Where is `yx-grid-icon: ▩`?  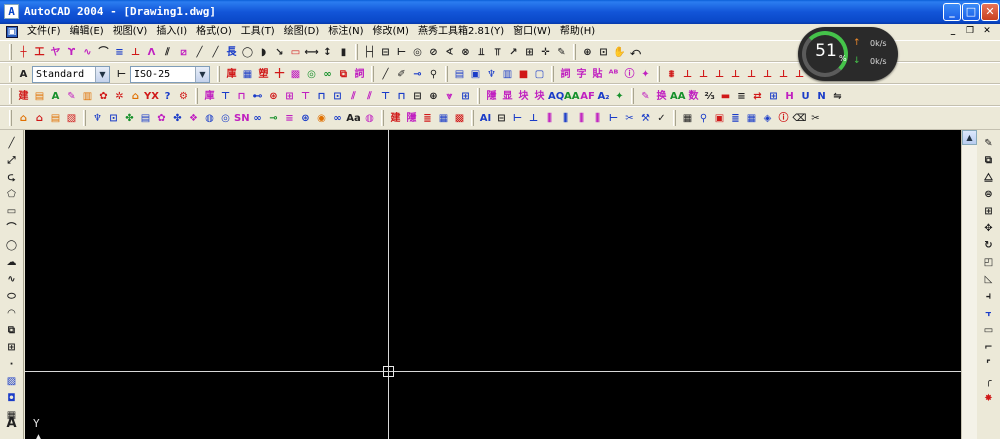
yx-grid-icon: ▩ is located at coordinates (295, 74).